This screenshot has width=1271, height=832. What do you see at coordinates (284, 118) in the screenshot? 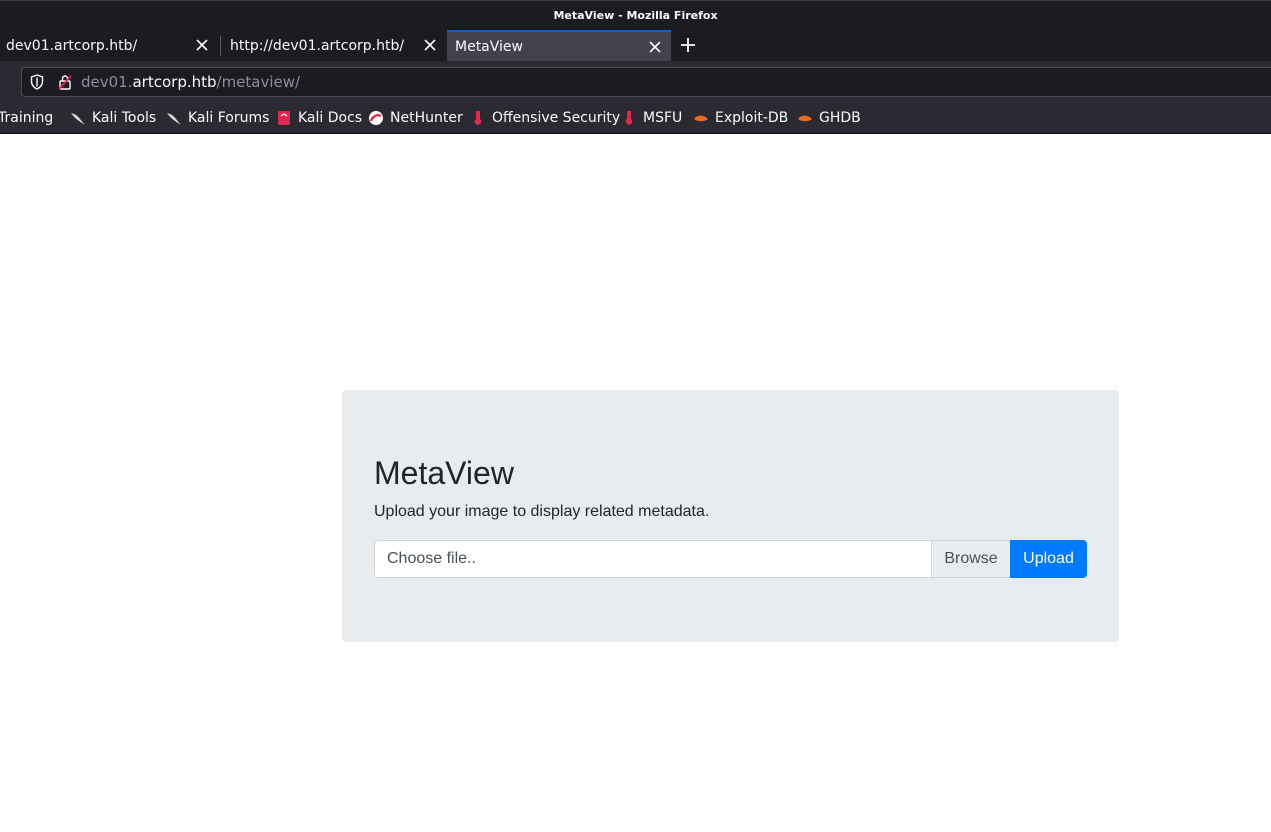
I see `kali-docs-icon` at bounding box center [284, 118].